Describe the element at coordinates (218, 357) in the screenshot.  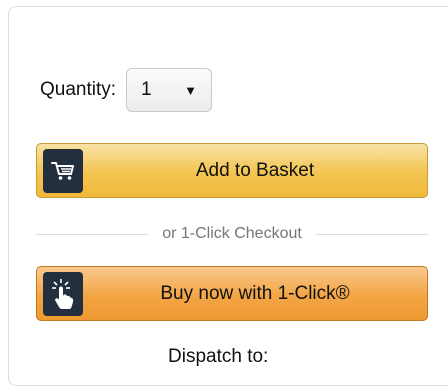
I see `dispatch-to-link: Dispatch to:` at that location.